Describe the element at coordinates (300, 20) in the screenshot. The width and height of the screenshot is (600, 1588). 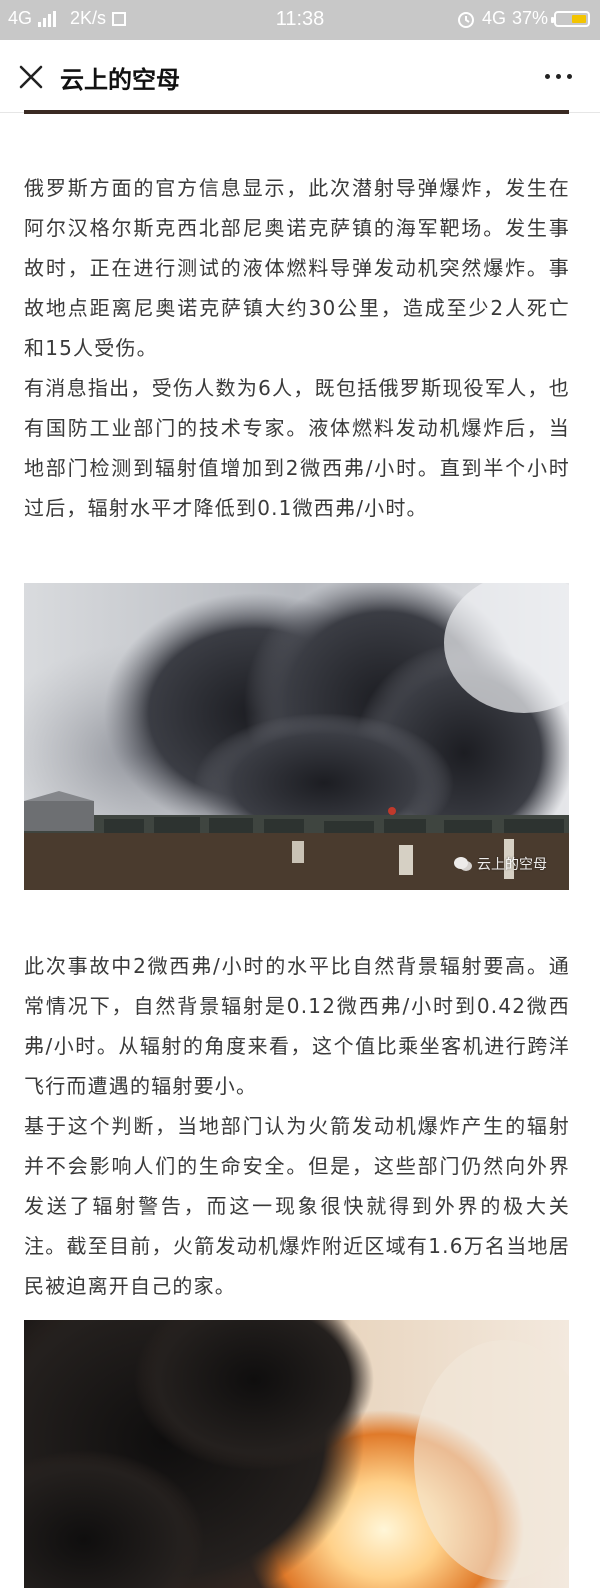
I see `status-bar: 4G 2K/s 11:38 4G 37%` at that location.